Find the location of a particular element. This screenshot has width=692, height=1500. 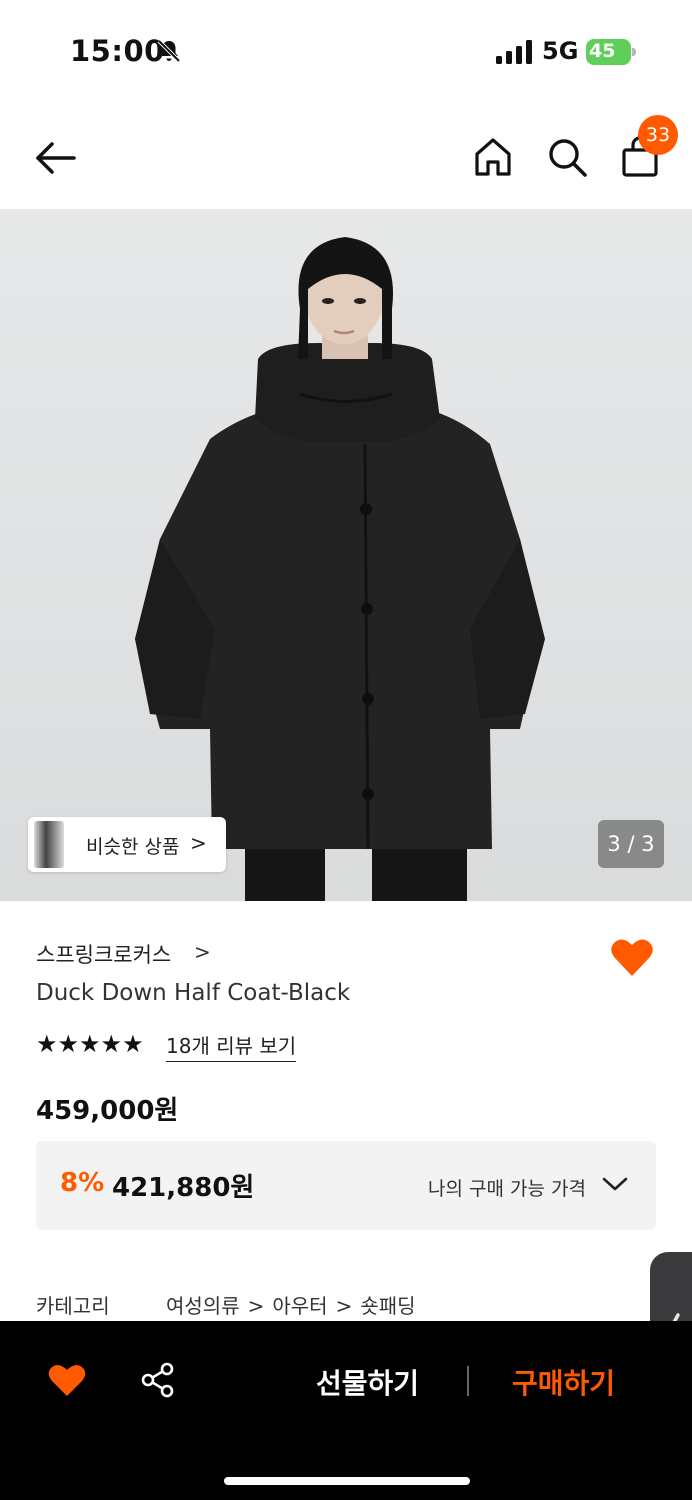

status-bar: 15:00 5G 45 is located at coordinates (346, 50).